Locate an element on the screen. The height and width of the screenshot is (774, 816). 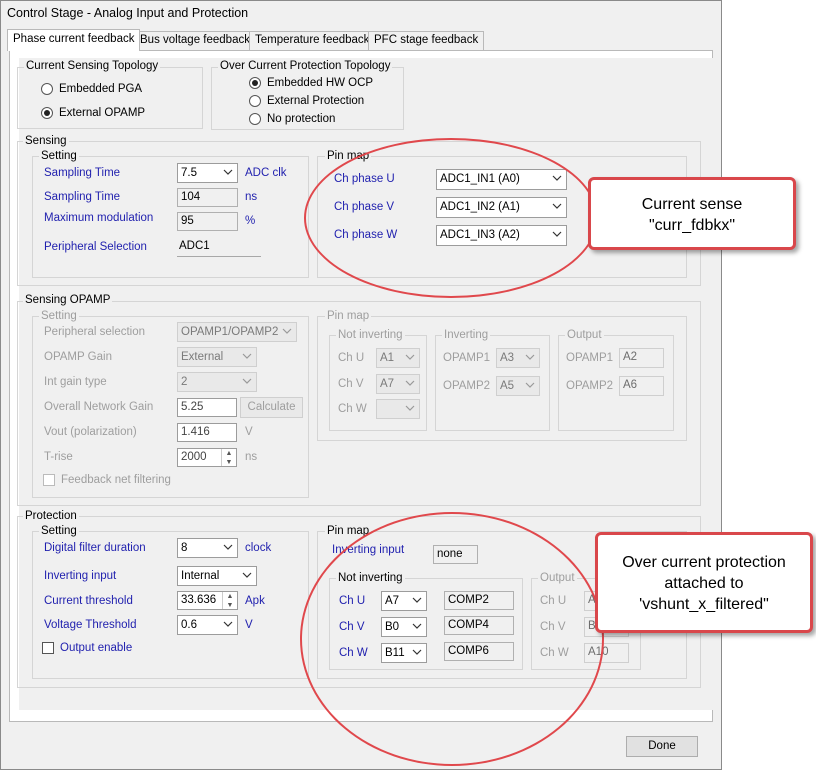
opamp-ch-u-label: Ch U is located at coordinates (351, 358).